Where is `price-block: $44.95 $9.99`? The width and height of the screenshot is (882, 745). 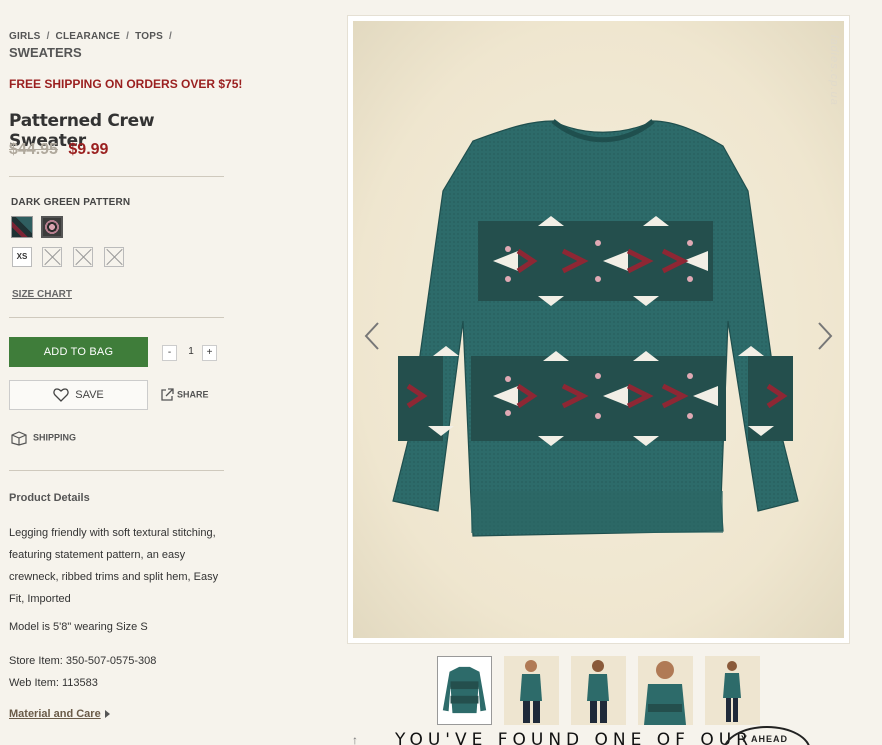 price-block: $44.95 $9.99 is located at coordinates (58, 150).